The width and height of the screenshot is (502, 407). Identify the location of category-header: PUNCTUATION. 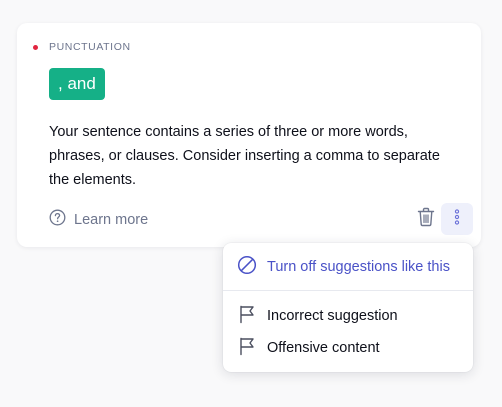
(82, 47).